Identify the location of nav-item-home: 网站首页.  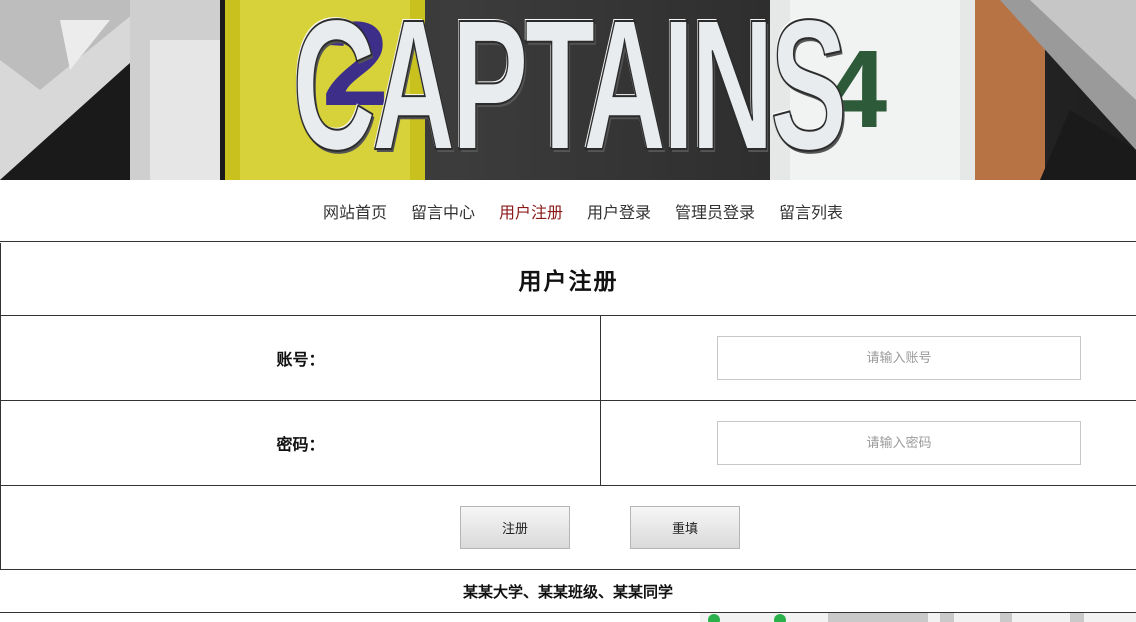
(355, 211).